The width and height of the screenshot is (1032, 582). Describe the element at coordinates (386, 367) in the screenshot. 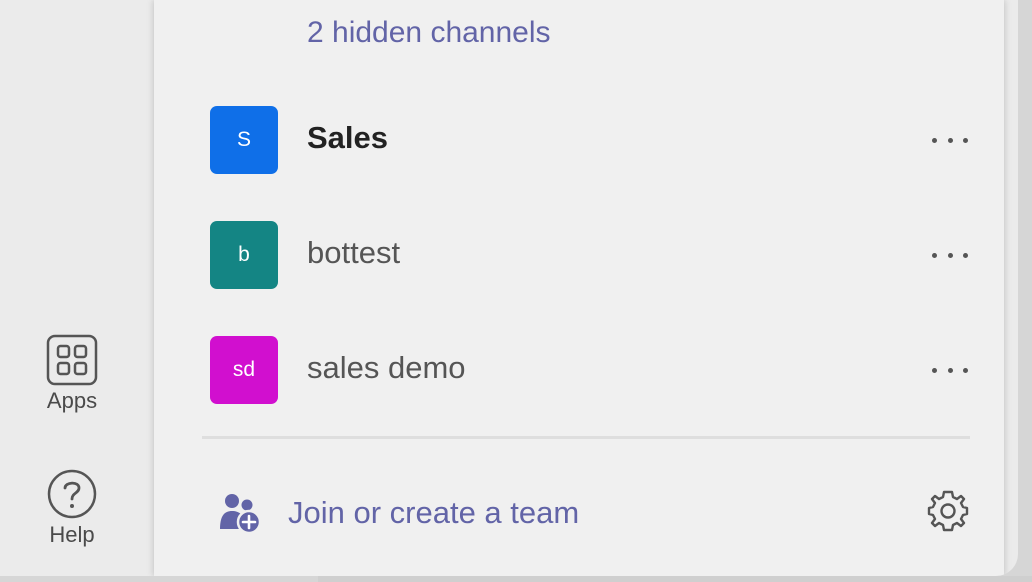

I see `team-name: sales demo` at that location.